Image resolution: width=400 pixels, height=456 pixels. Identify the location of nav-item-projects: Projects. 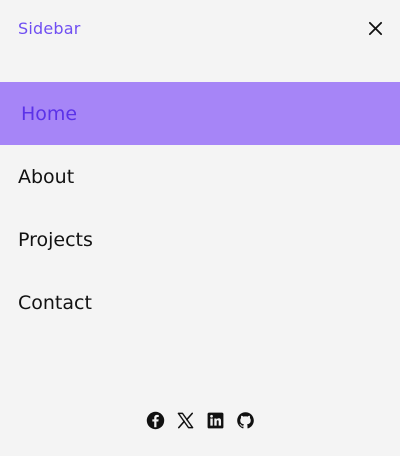
(200, 239).